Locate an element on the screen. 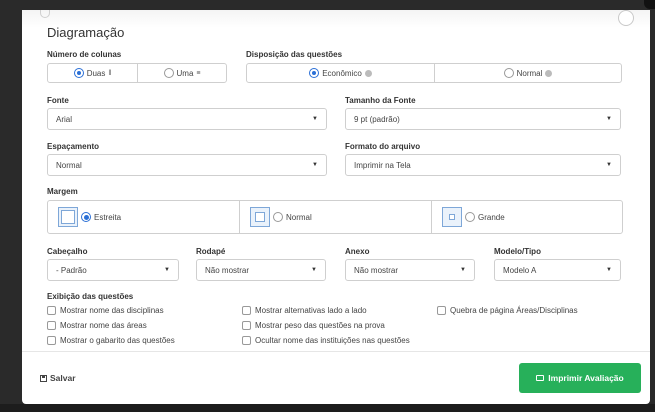  columns-option-two-label: Duas is located at coordinates (96, 73).